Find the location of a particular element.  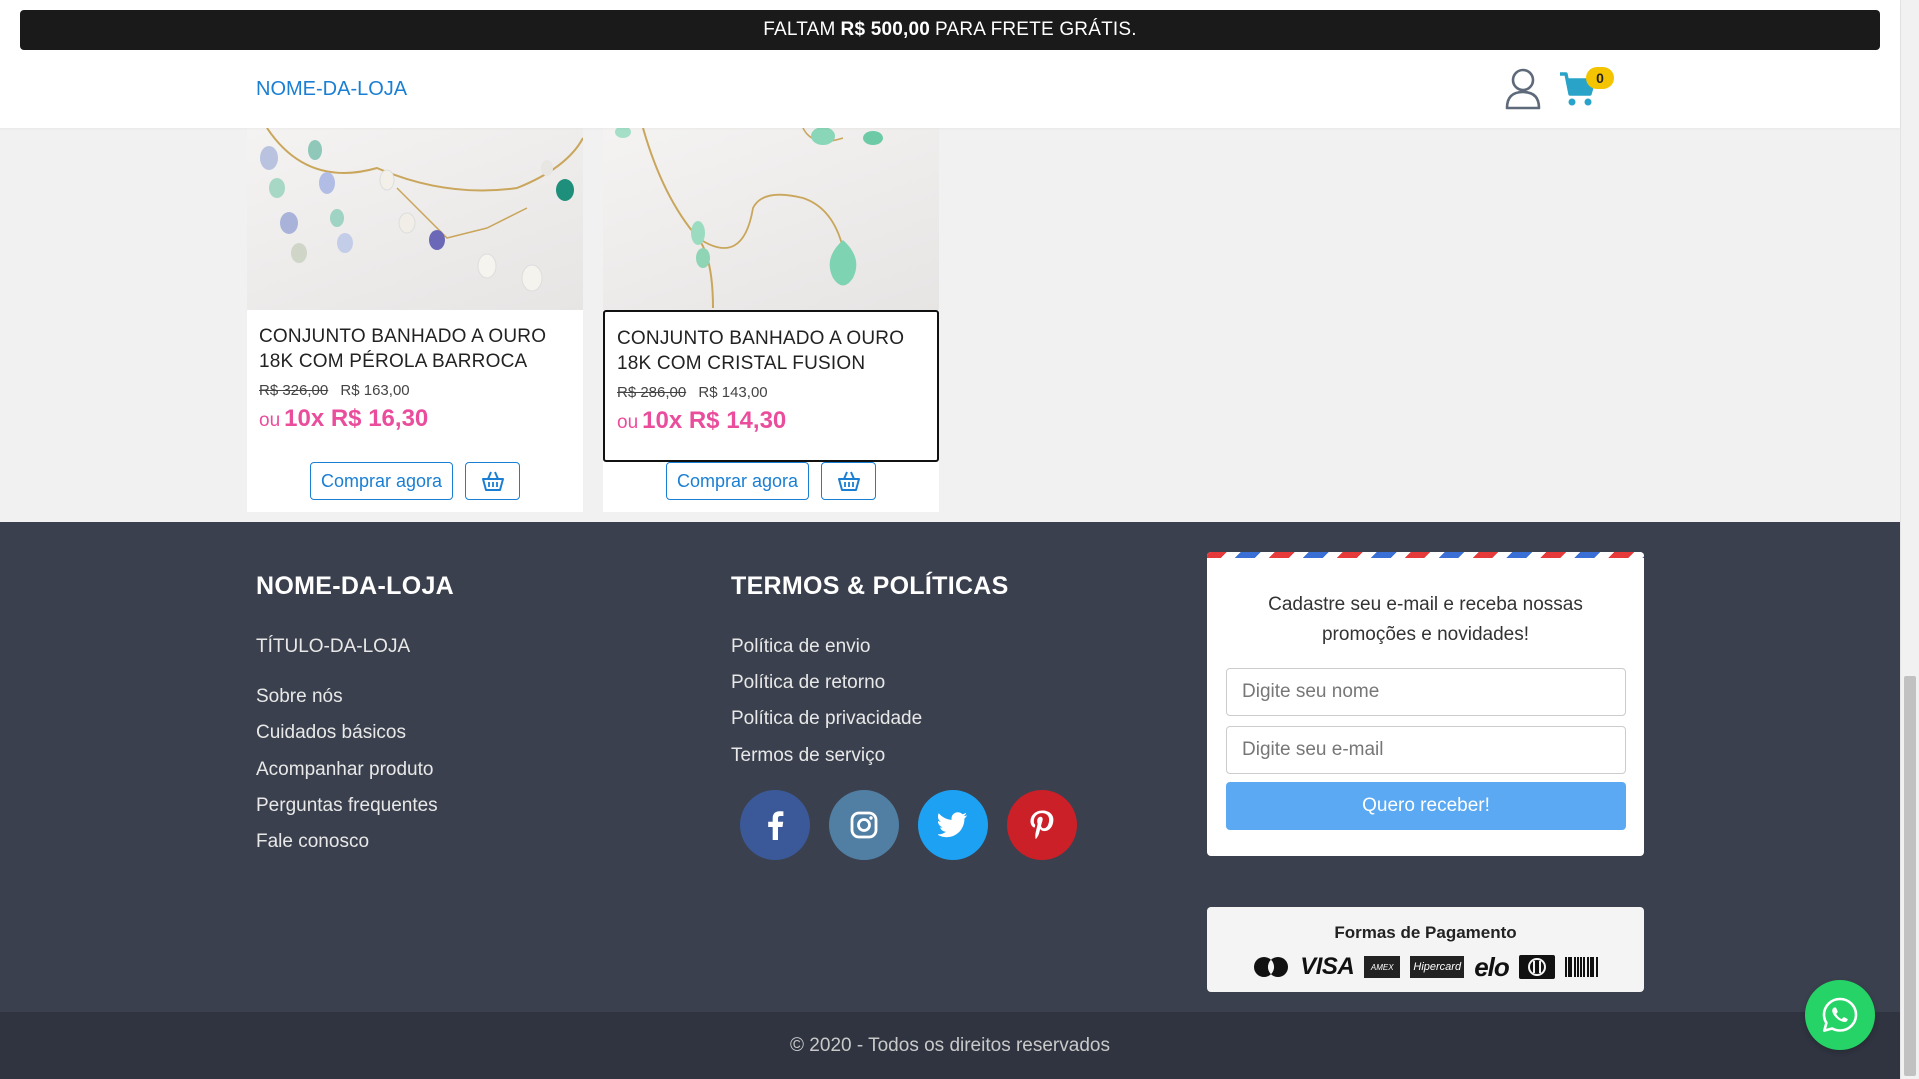

pinterest-button is located at coordinates (1042, 825).